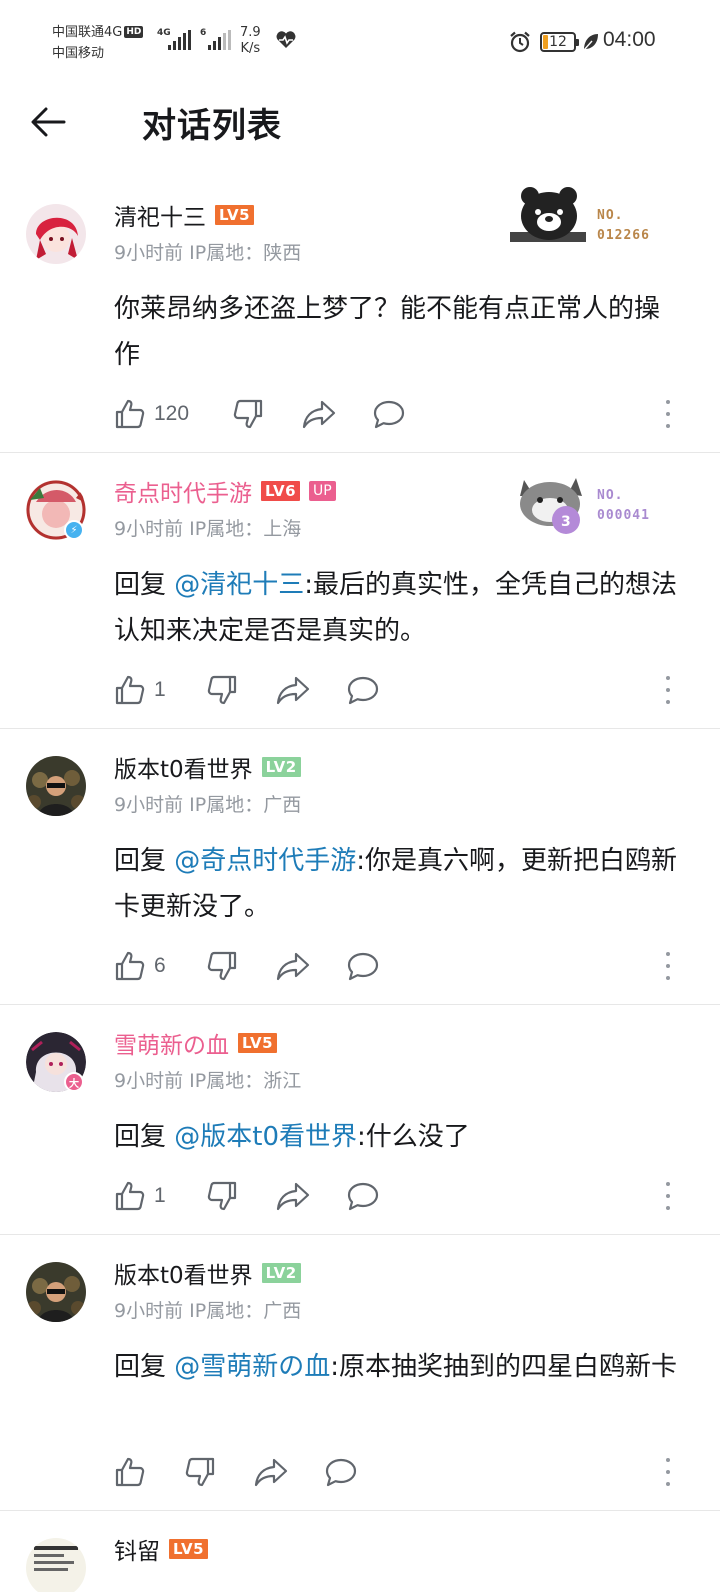  I want to click on fan-medal-card: 3 NO. 000041, so click(589, 501).